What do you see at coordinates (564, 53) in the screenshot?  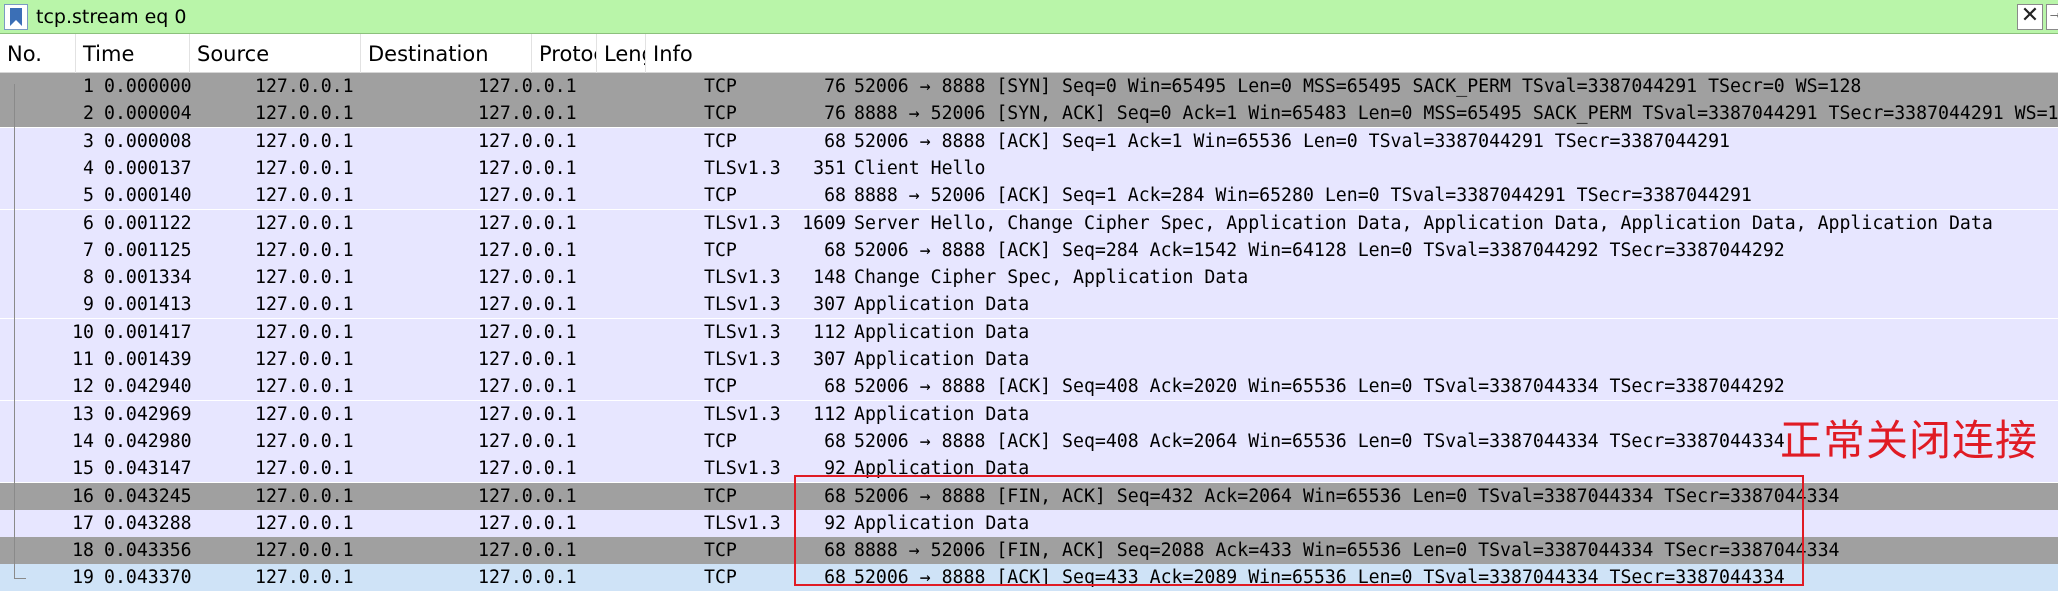 I see `column-header-protocol: Protoco` at bounding box center [564, 53].